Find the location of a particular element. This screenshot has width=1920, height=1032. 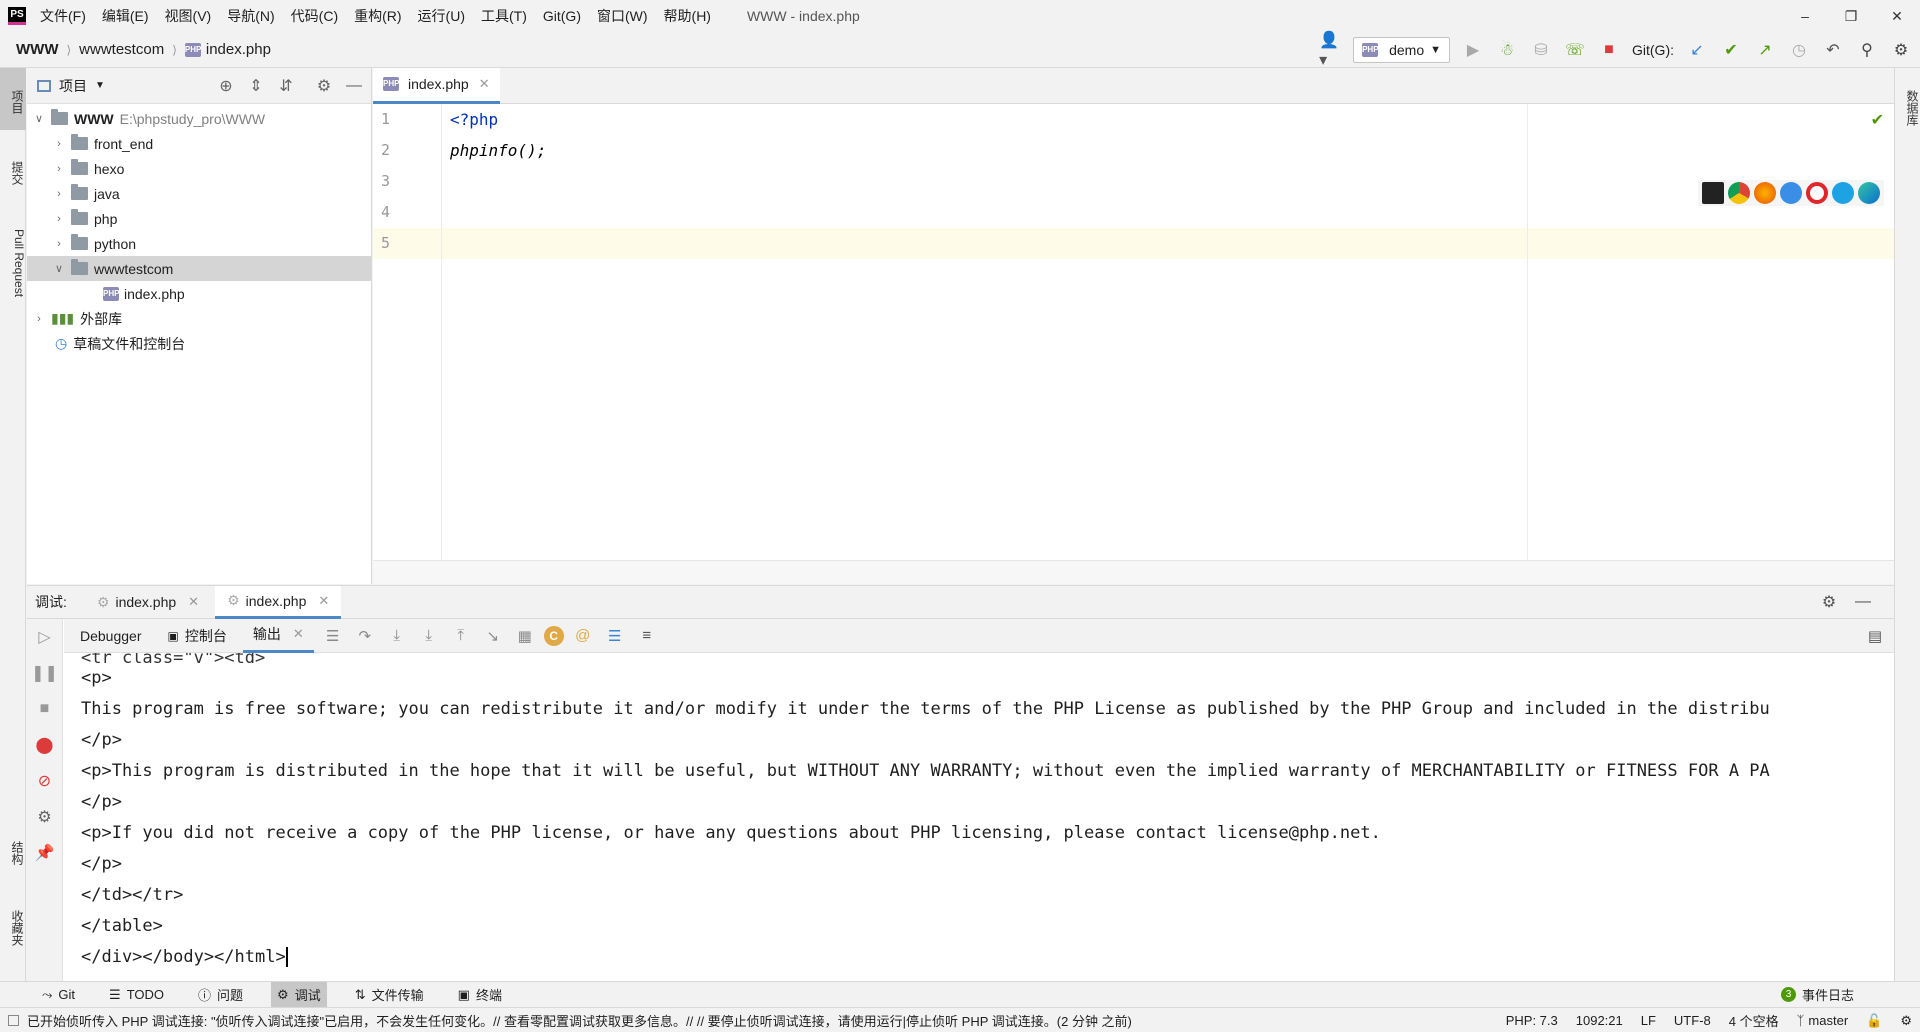

chrome-icon is located at coordinates (1739, 193).